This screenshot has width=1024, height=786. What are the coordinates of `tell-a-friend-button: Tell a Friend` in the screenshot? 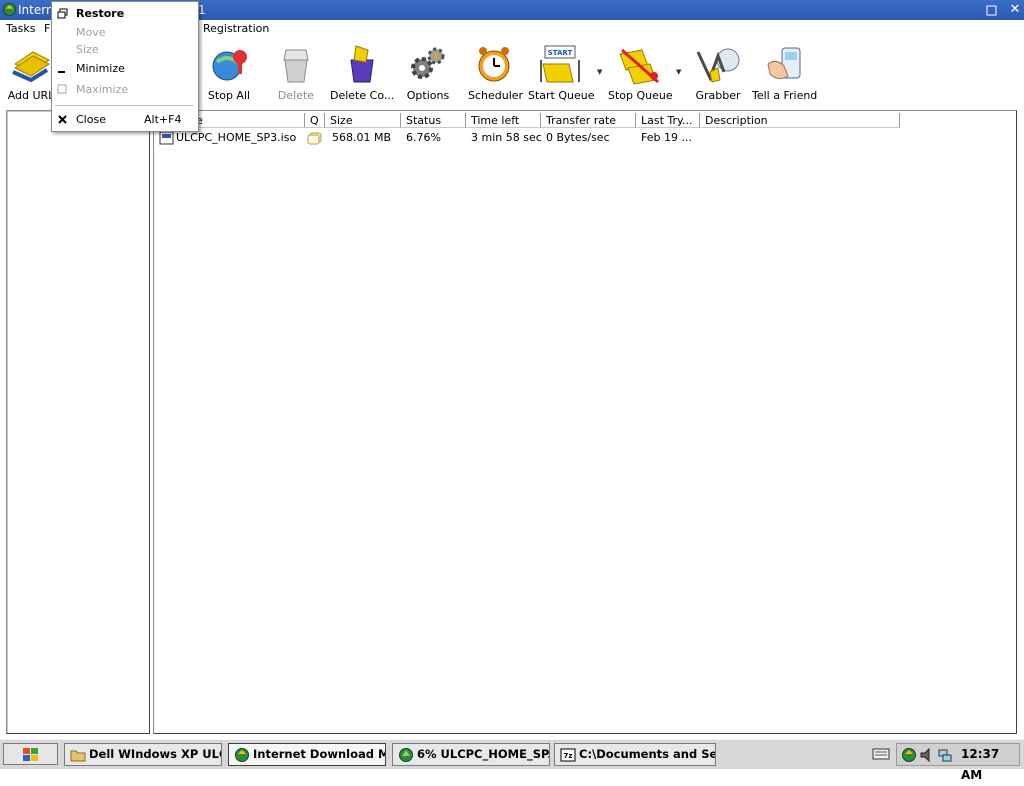 It's located at (785, 73).